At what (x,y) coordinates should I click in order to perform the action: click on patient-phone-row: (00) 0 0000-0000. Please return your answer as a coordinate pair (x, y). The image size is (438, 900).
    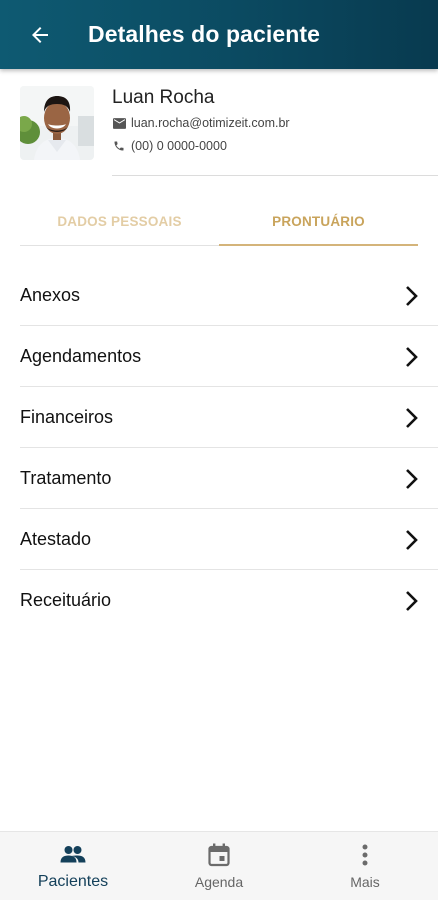
    Looking at the image, I should click on (169, 146).